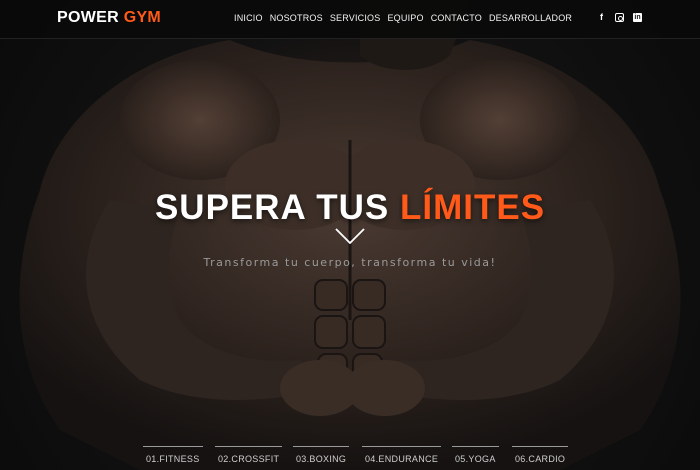  What do you see at coordinates (272, 207) in the screenshot?
I see `headline-main: SUPERA TUS` at bounding box center [272, 207].